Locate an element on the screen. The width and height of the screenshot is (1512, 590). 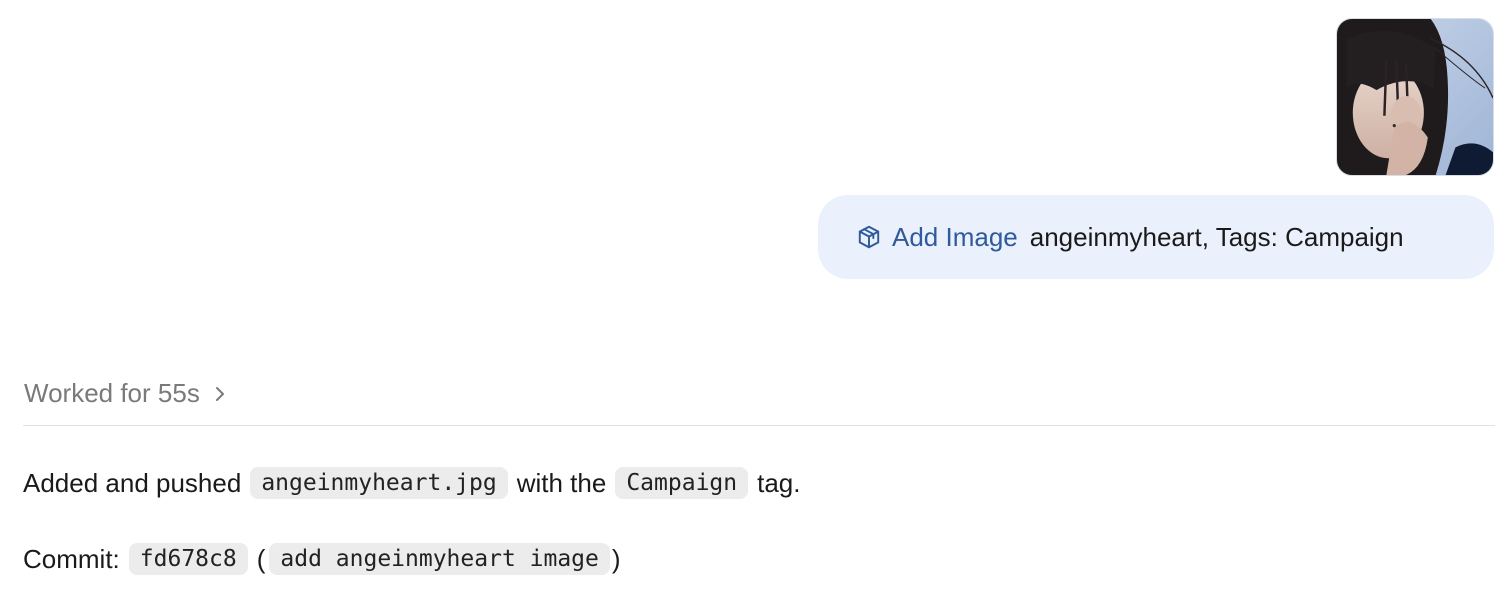
tag-code: Campaign is located at coordinates (682, 483).